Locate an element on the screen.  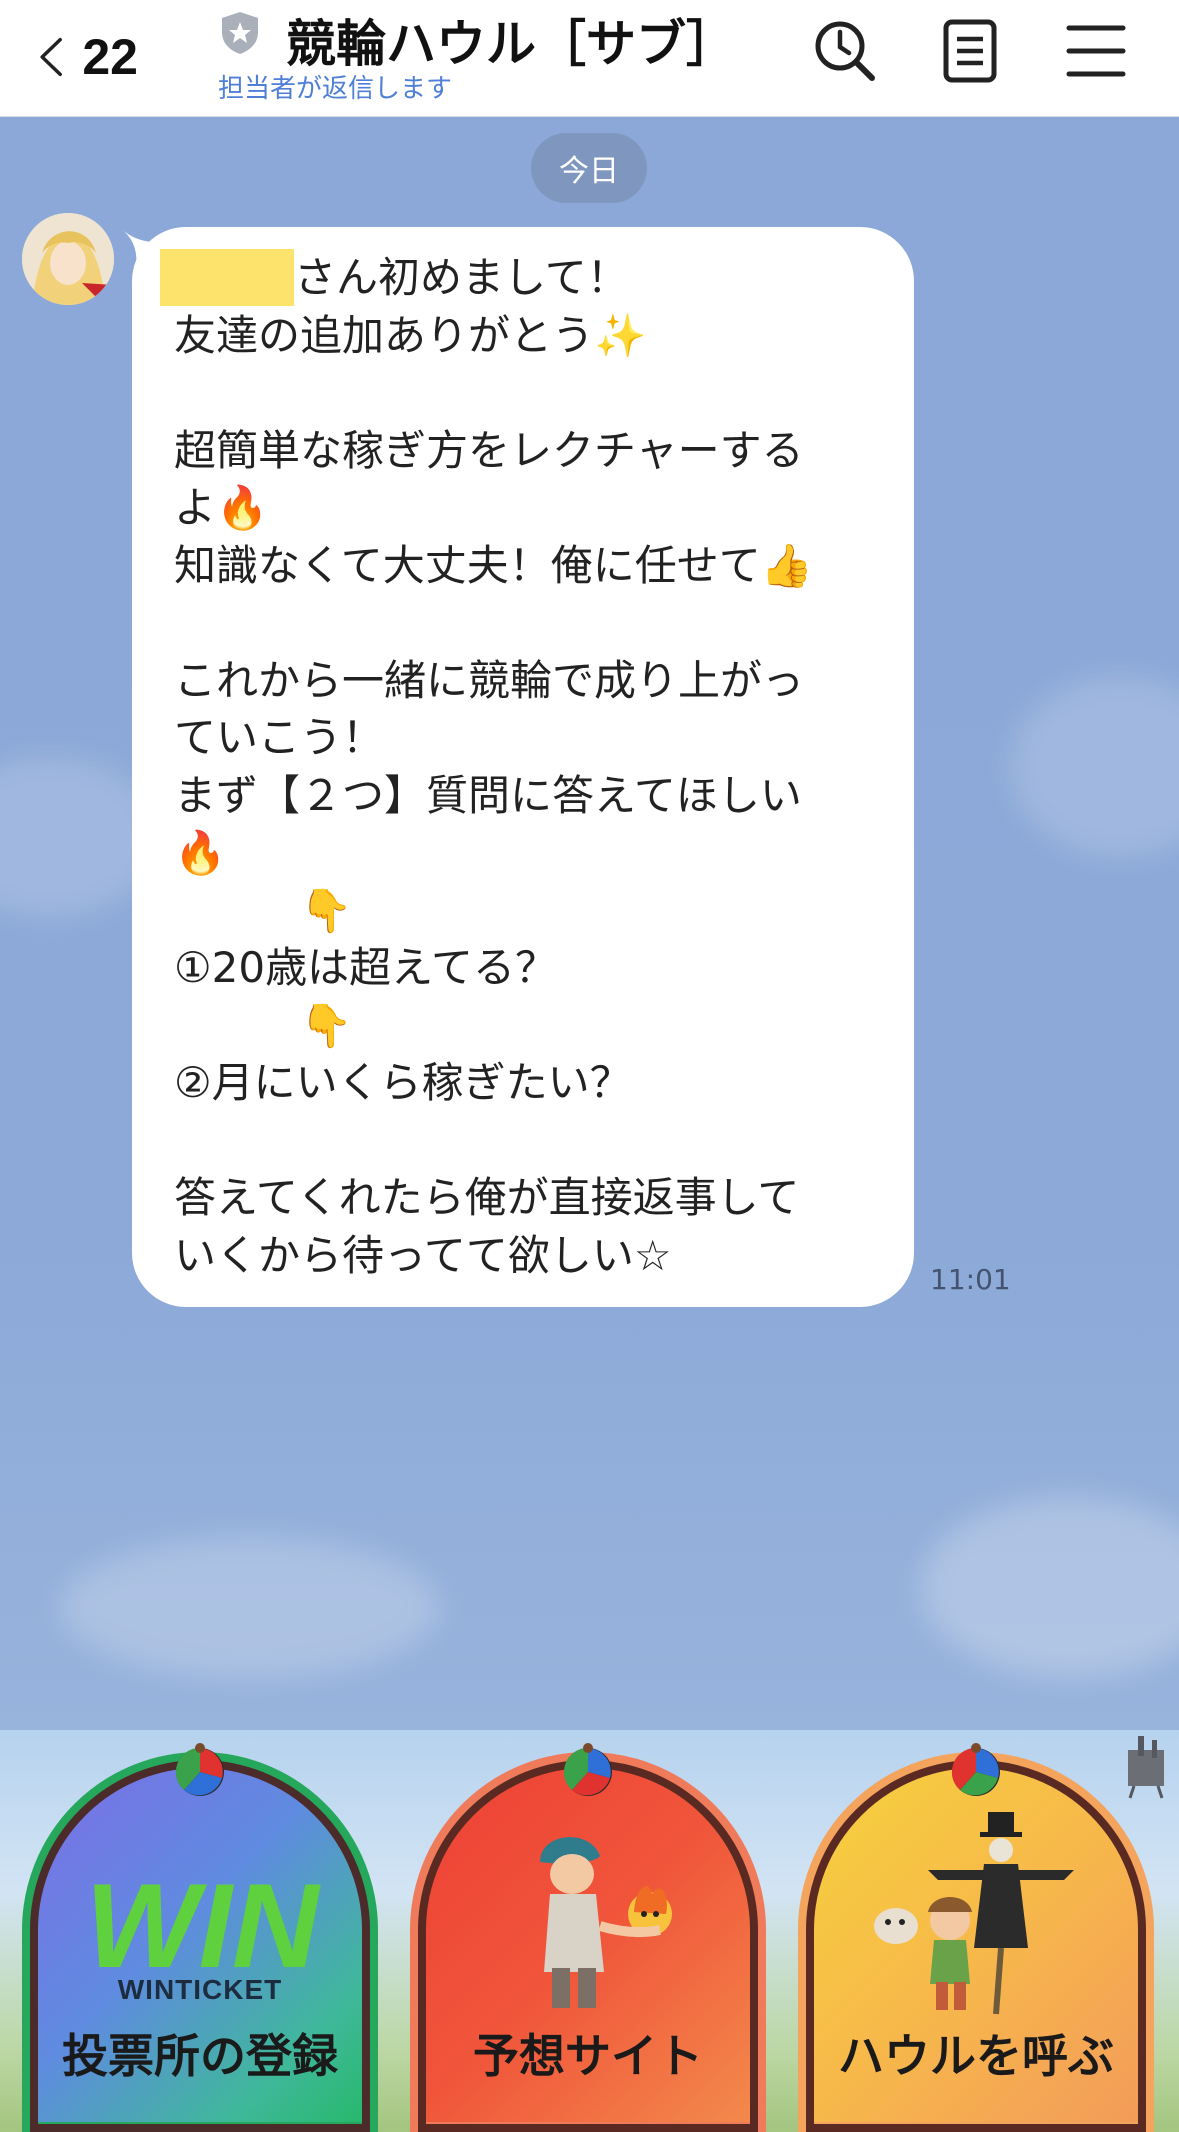
menu-label-prediction-site: 予想サイト is located at coordinates (588, 2056).